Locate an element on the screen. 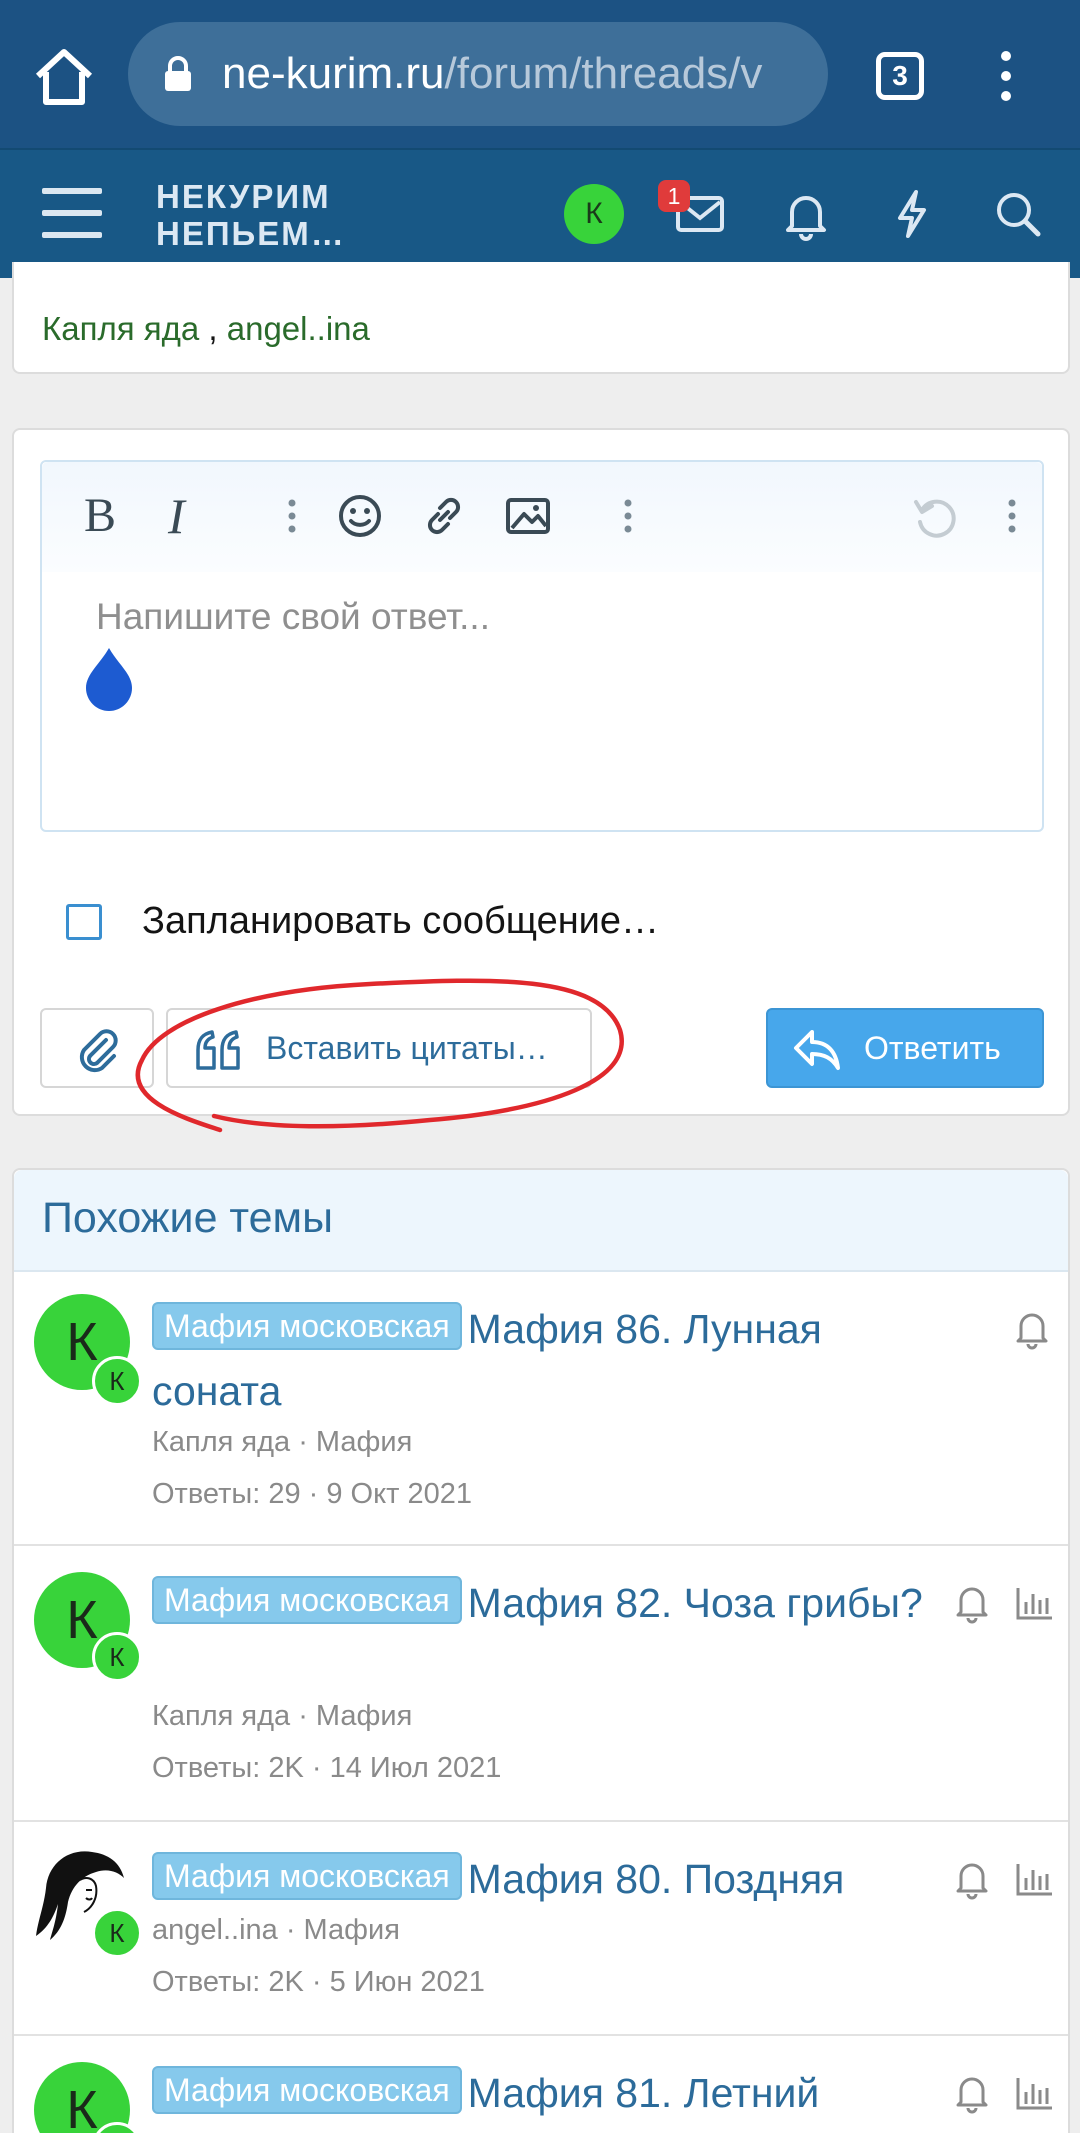  lock-icon is located at coordinates (178, 73).